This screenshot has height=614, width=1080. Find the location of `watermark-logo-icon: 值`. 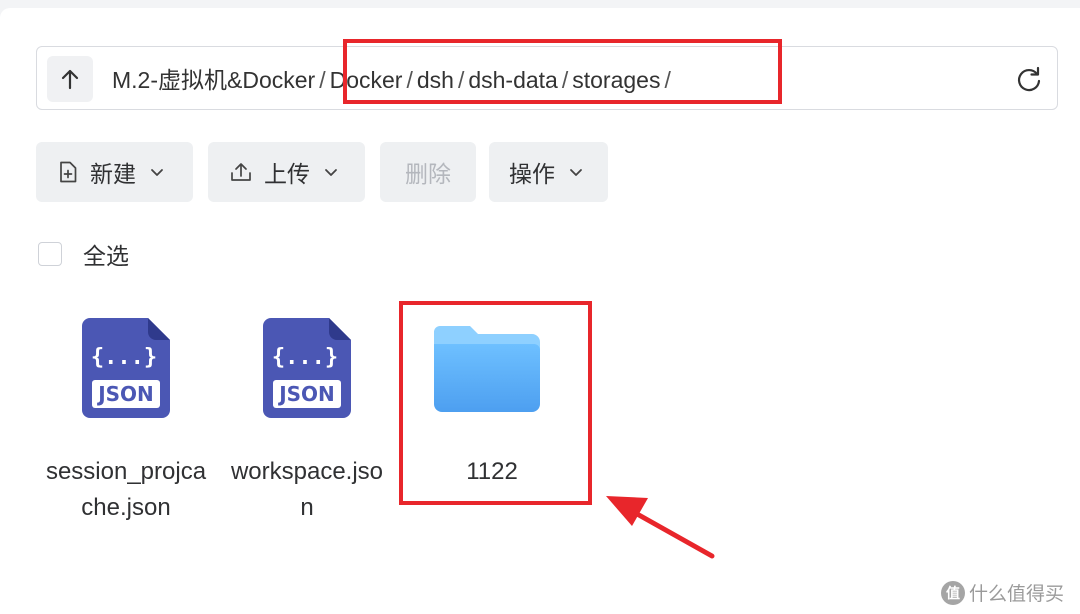

watermark-logo-icon: 值 is located at coordinates (952, 592).